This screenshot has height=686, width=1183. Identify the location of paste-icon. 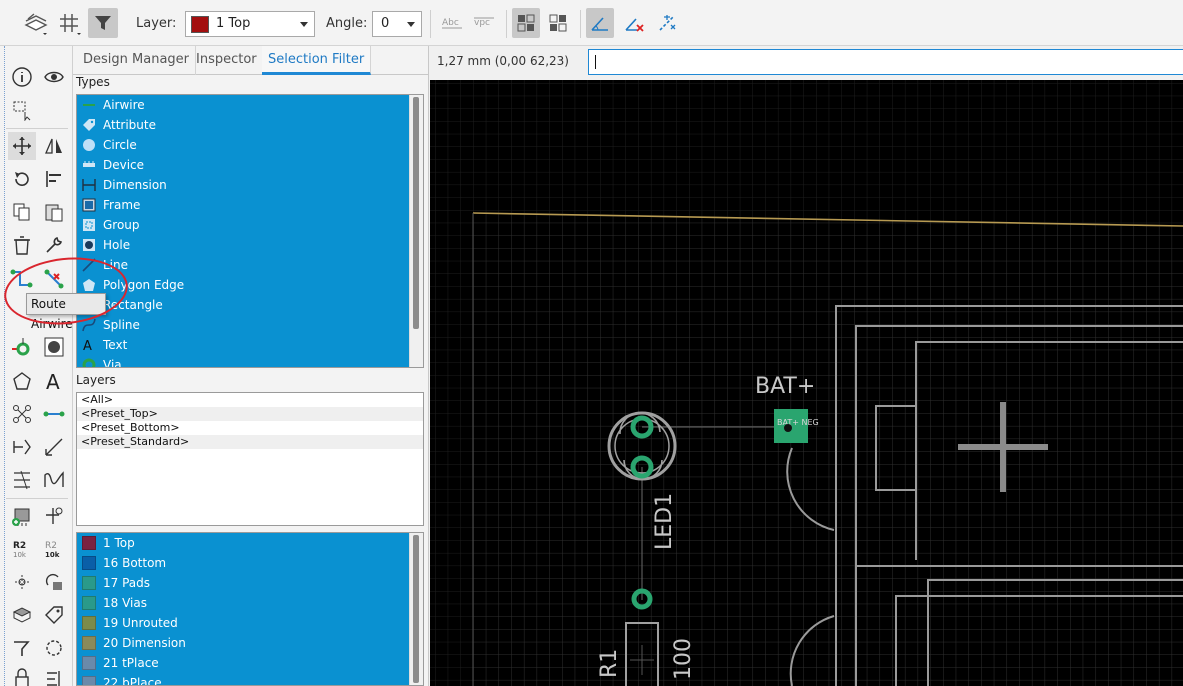
(54, 212).